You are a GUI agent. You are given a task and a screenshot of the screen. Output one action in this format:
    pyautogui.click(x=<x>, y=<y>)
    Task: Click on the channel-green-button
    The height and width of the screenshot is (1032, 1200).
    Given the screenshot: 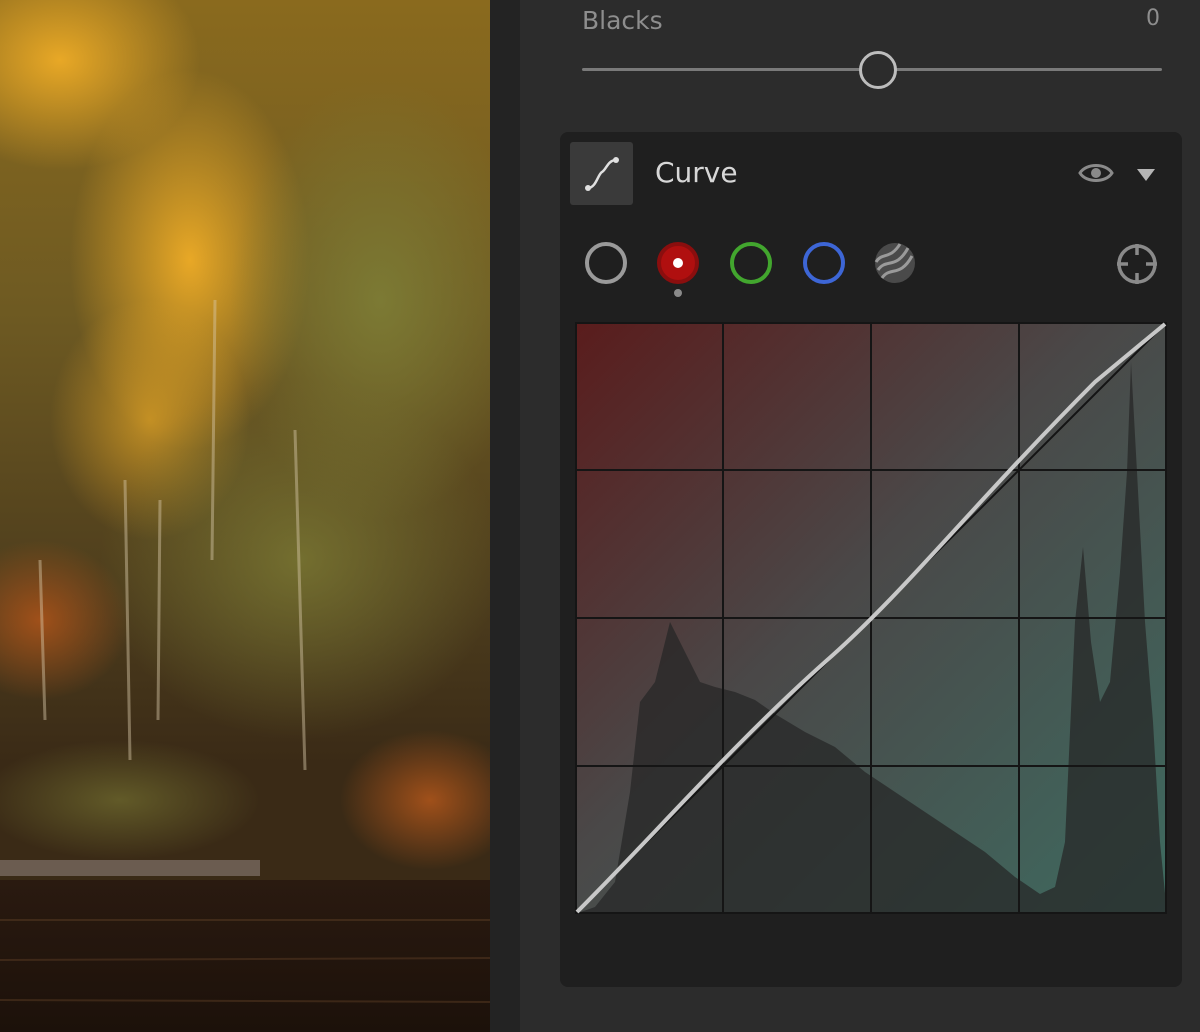 What is the action you would take?
    pyautogui.click(x=751, y=263)
    